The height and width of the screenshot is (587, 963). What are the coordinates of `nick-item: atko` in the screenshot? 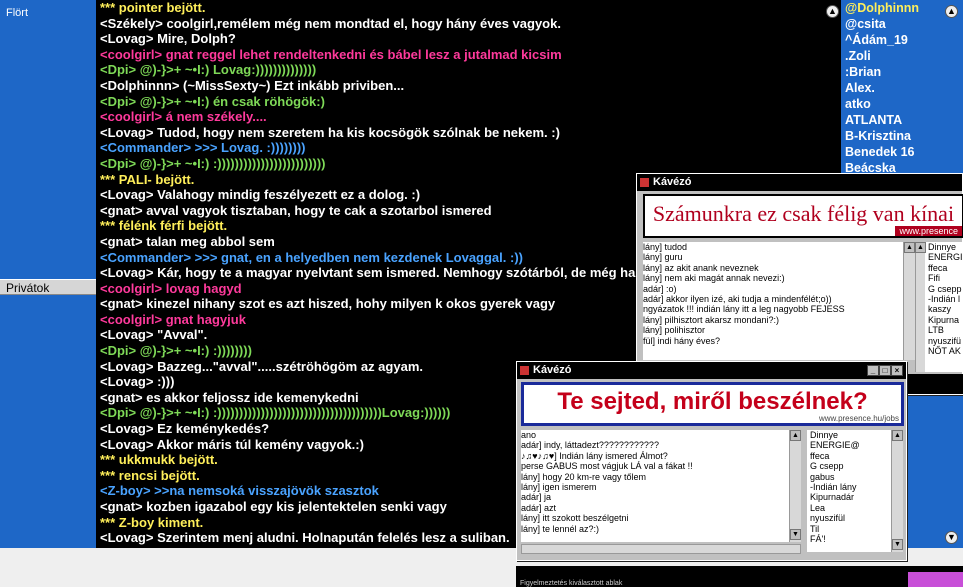 It's located at (904, 104).